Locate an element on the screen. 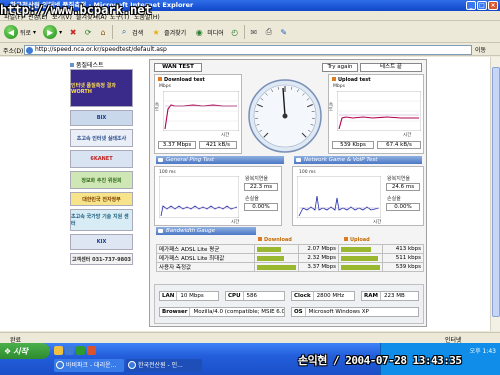 This screenshot has height=375, width=500. toolbar-separator is located at coordinates (244, 32).